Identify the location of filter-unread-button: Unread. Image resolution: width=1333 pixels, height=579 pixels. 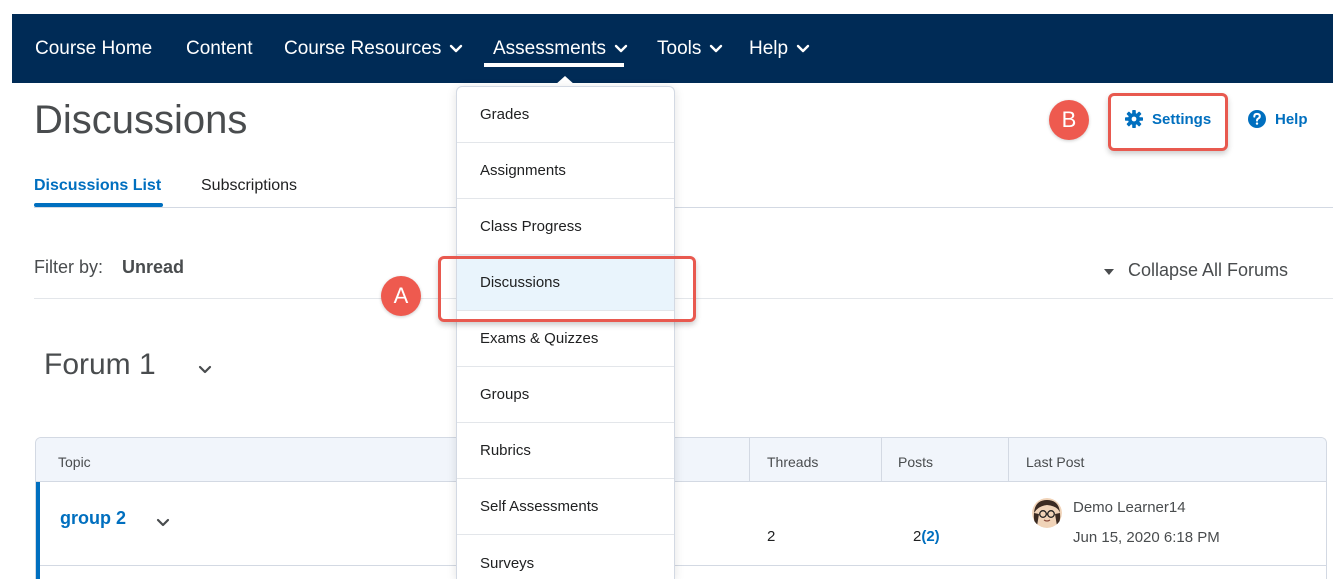
(153, 267).